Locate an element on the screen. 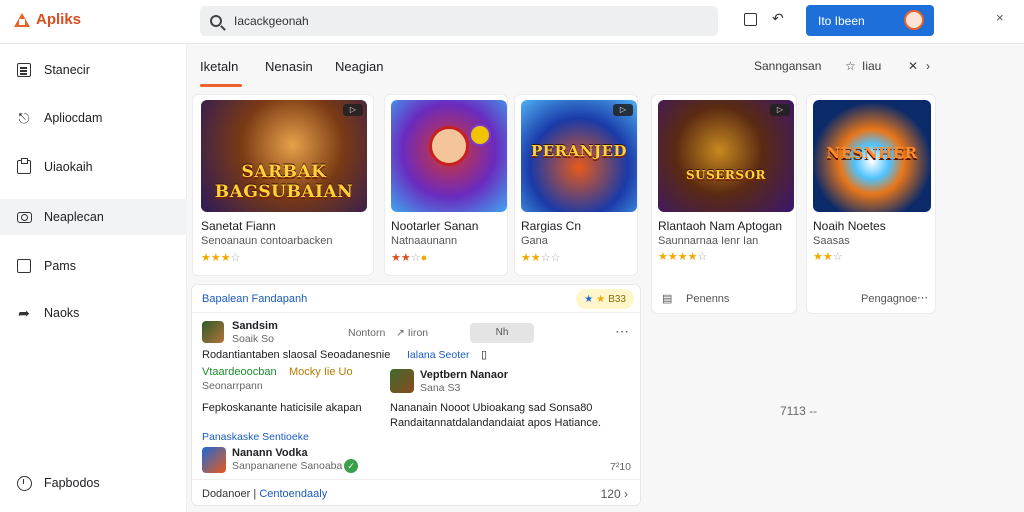 Image resolution: width=1024 pixels, height=512 pixels. app-subtitle: Senoanaun contoarbacken is located at coordinates (267, 241).